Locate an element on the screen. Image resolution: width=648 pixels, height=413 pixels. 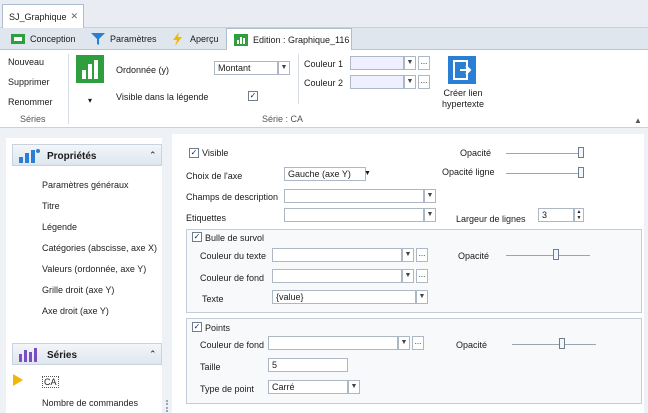
series-group-label: Séries is located at coordinates (33, 119).